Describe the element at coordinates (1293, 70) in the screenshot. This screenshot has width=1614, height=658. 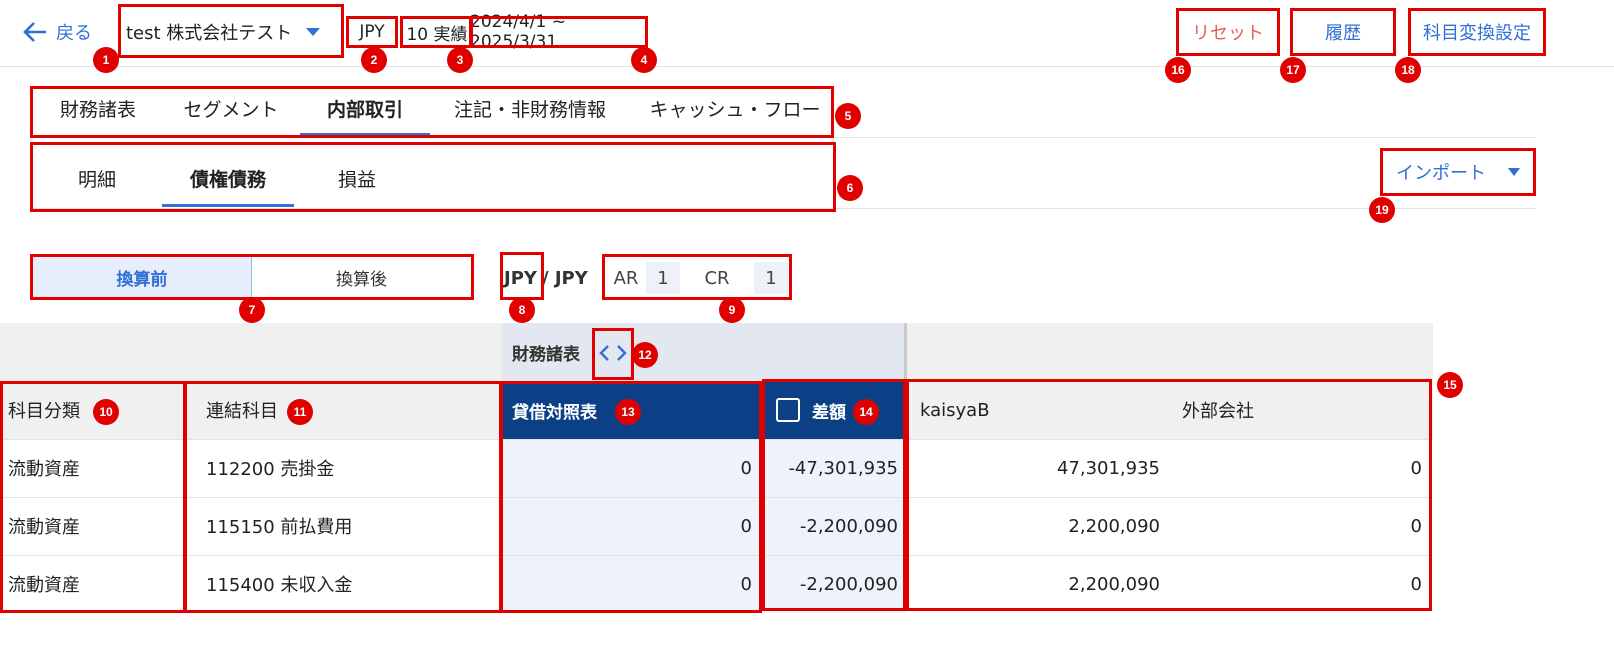
I see `annotation-badge: 17` at that location.